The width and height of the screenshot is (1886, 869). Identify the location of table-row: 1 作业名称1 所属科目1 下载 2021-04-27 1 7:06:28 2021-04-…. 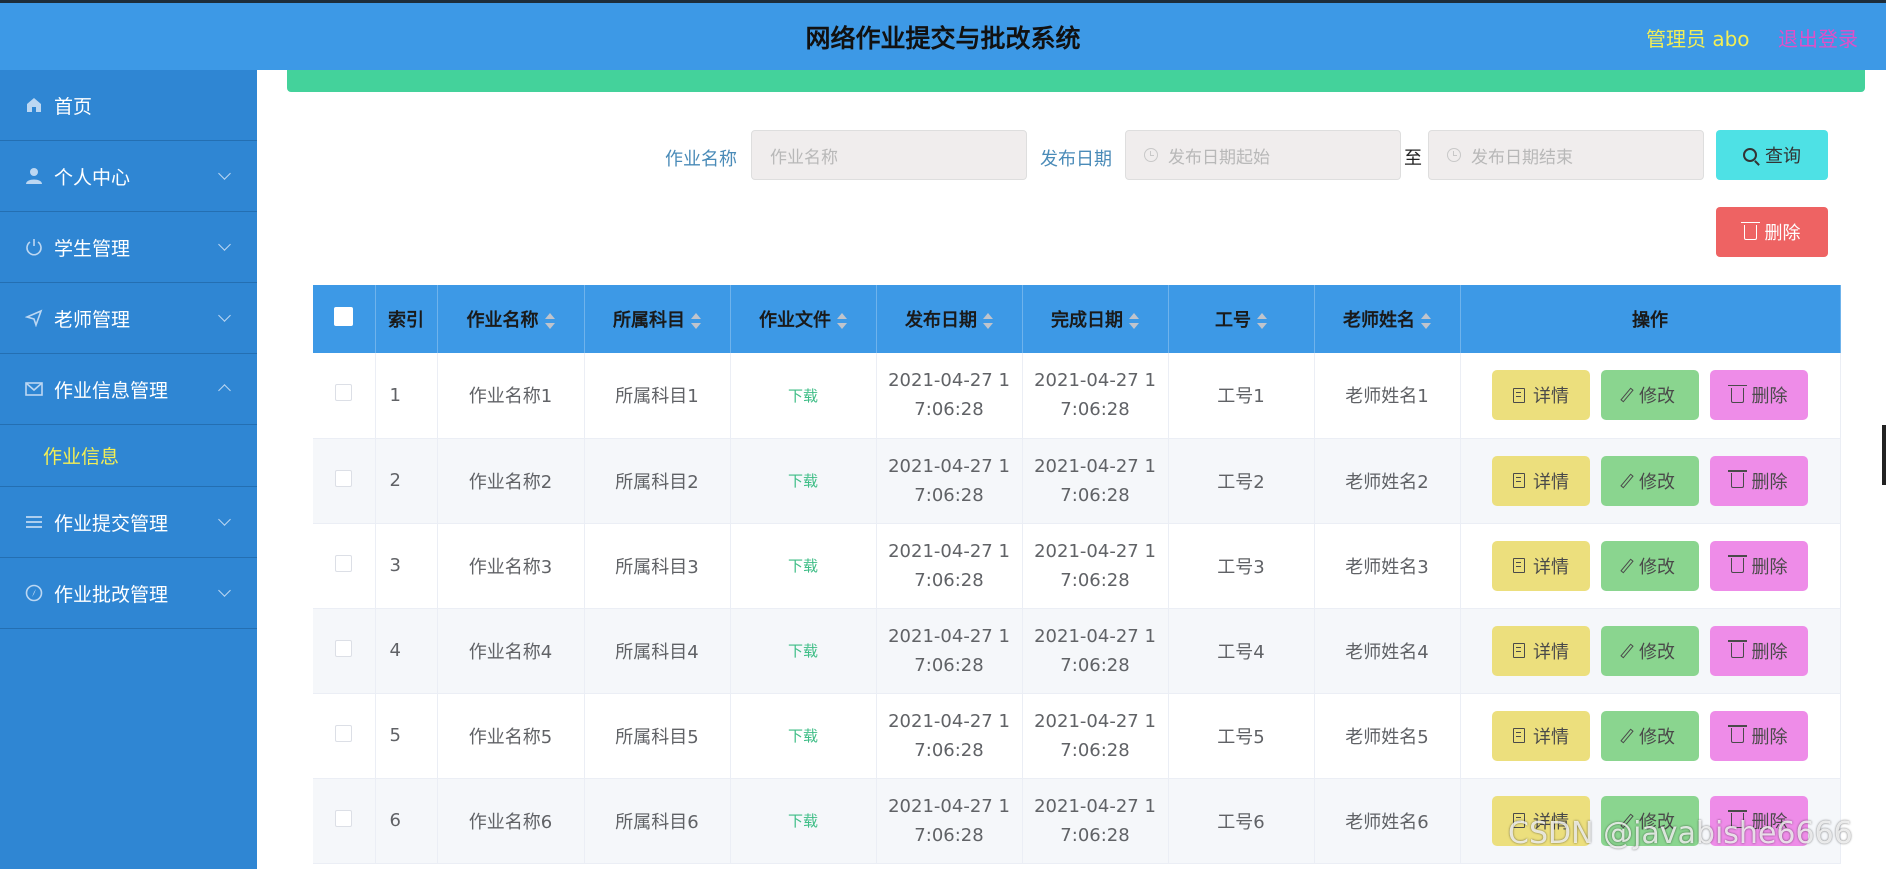
(1077, 396).